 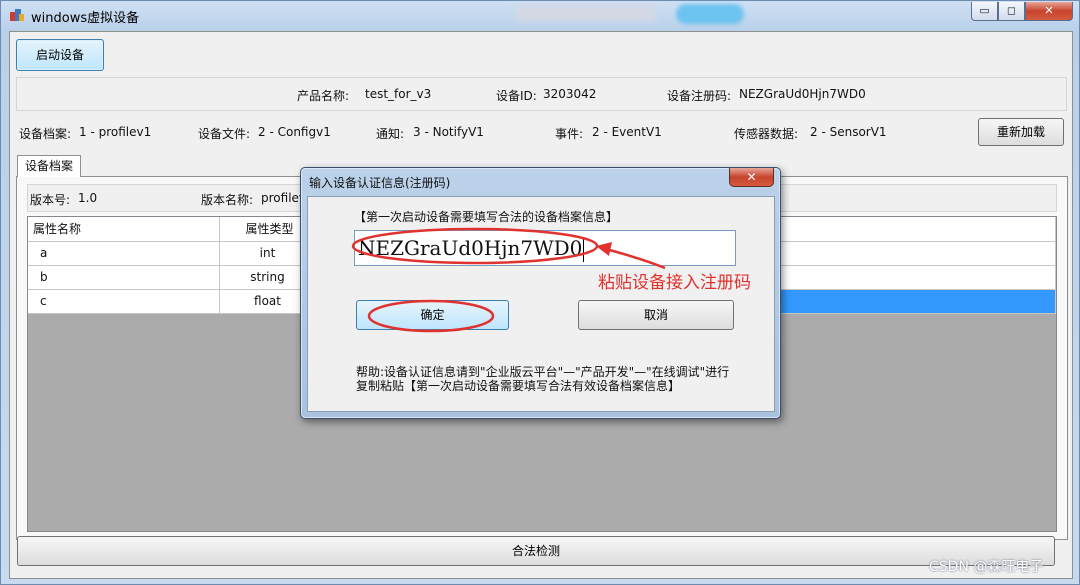 I want to click on title-bar: windows虚拟设备 ▭ ◻ ✕, so click(x=540, y=15).